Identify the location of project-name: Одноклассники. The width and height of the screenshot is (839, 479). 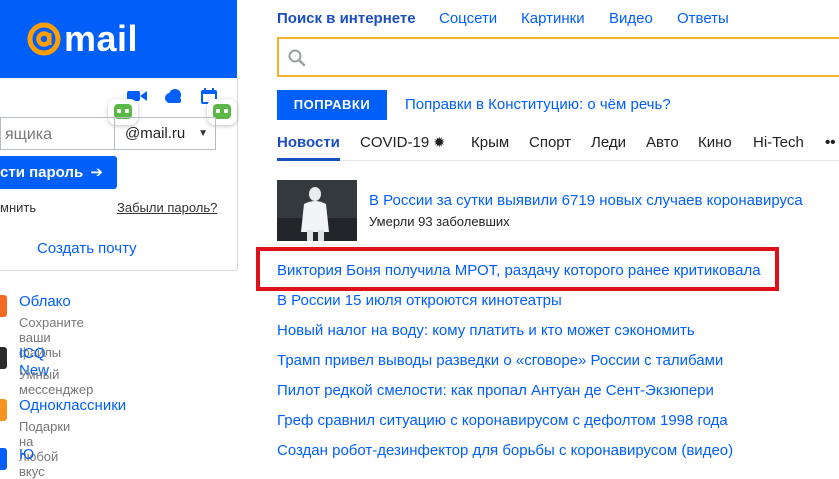
(73, 405).